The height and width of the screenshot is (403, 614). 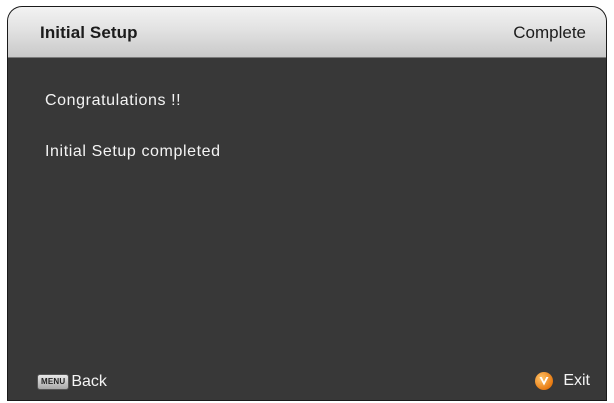 I want to click on exit-label: Exit, so click(x=576, y=380).